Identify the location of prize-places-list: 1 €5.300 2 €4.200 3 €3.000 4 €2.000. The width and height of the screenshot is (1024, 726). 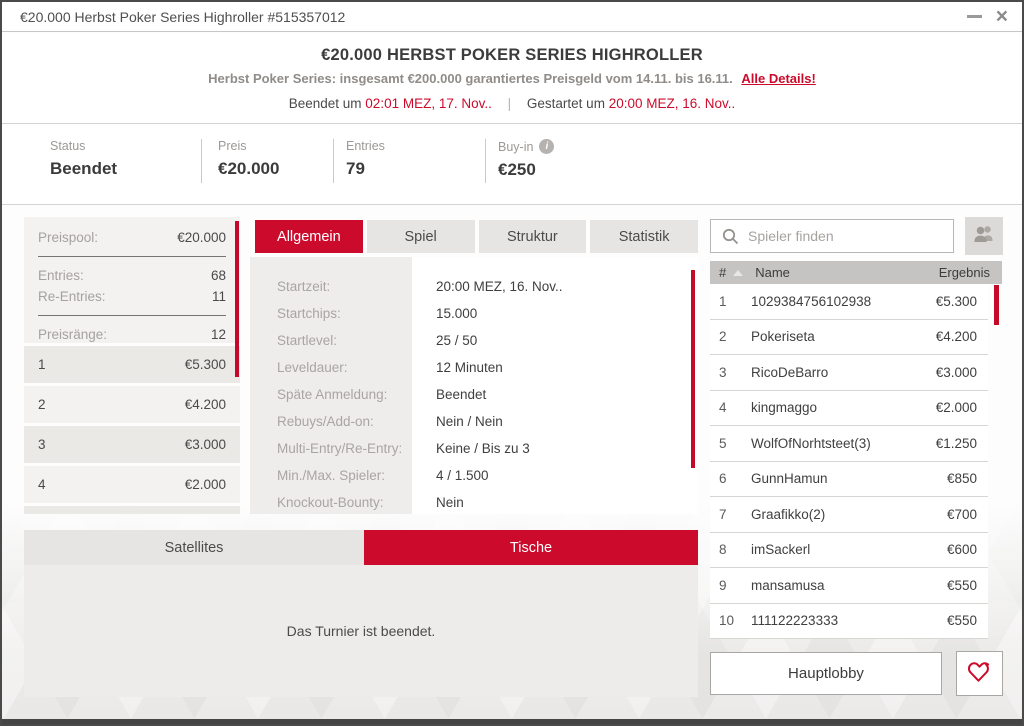
(132, 424).